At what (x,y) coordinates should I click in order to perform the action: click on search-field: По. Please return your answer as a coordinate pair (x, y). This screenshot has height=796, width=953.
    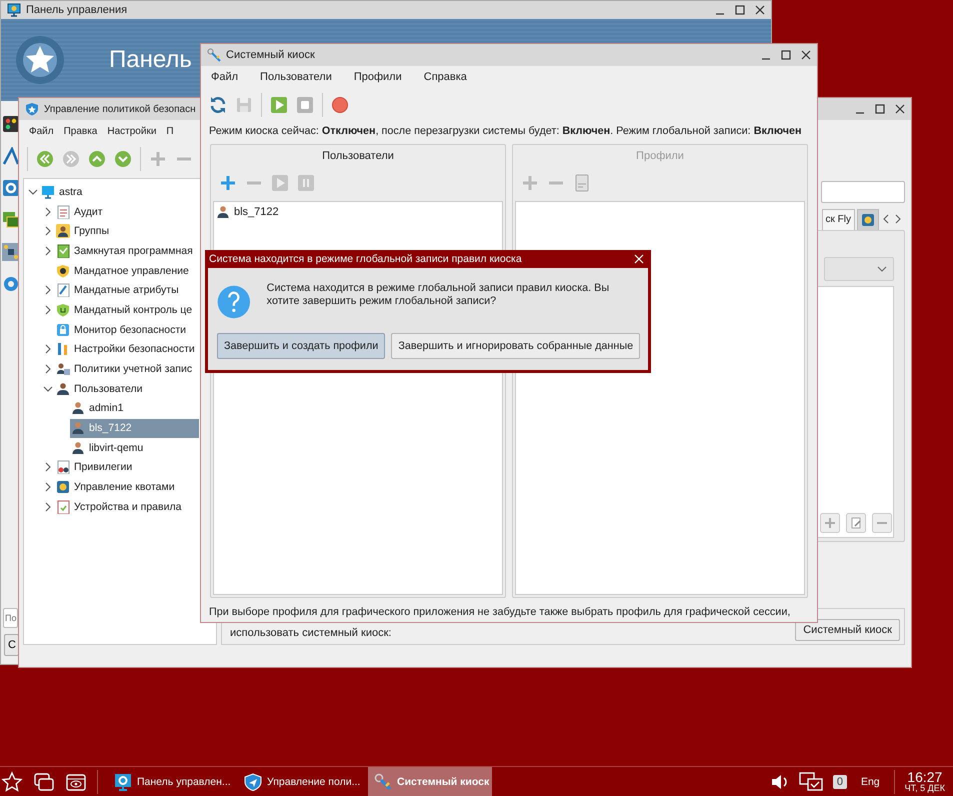
    Looking at the image, I should click on (10, 618).